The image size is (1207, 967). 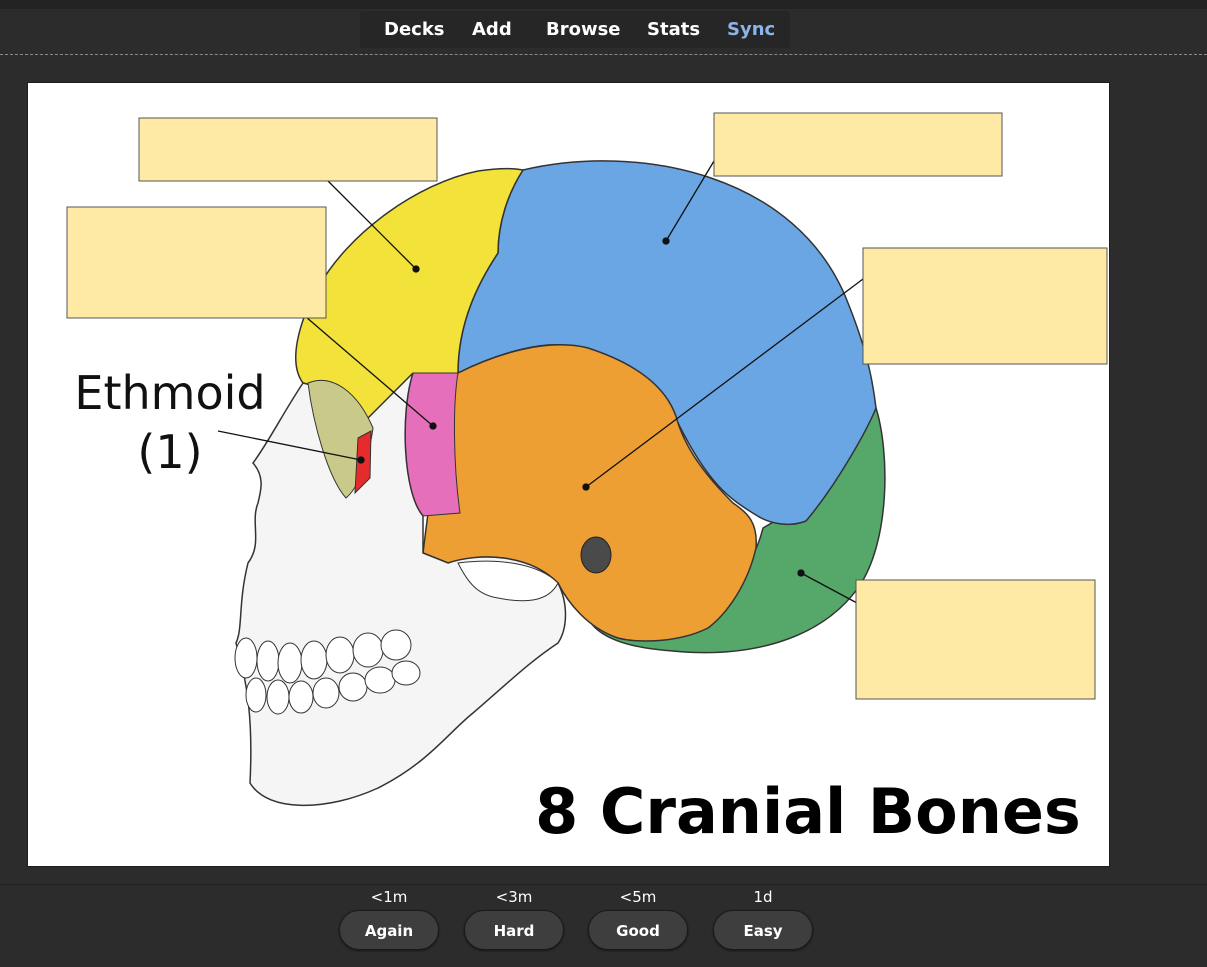 I want to click on hard-button: Hard, so click(x=514, y=930).